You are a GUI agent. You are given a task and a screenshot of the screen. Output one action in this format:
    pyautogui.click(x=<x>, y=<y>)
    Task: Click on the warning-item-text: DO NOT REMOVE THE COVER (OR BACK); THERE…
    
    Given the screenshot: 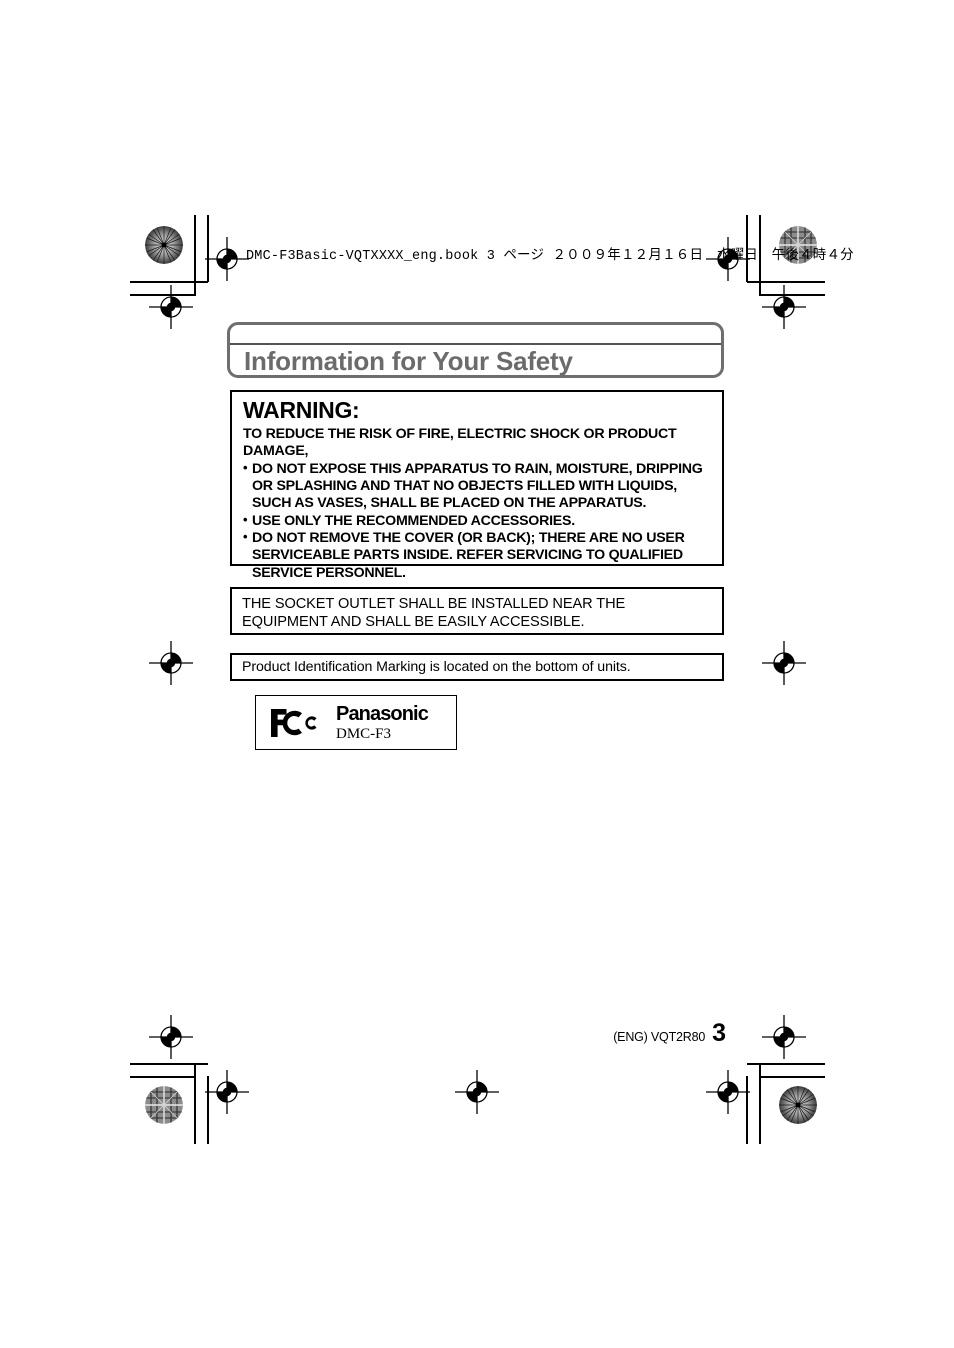 What is the action you would take?
    pyautogui.click(x=468, y=555)
    